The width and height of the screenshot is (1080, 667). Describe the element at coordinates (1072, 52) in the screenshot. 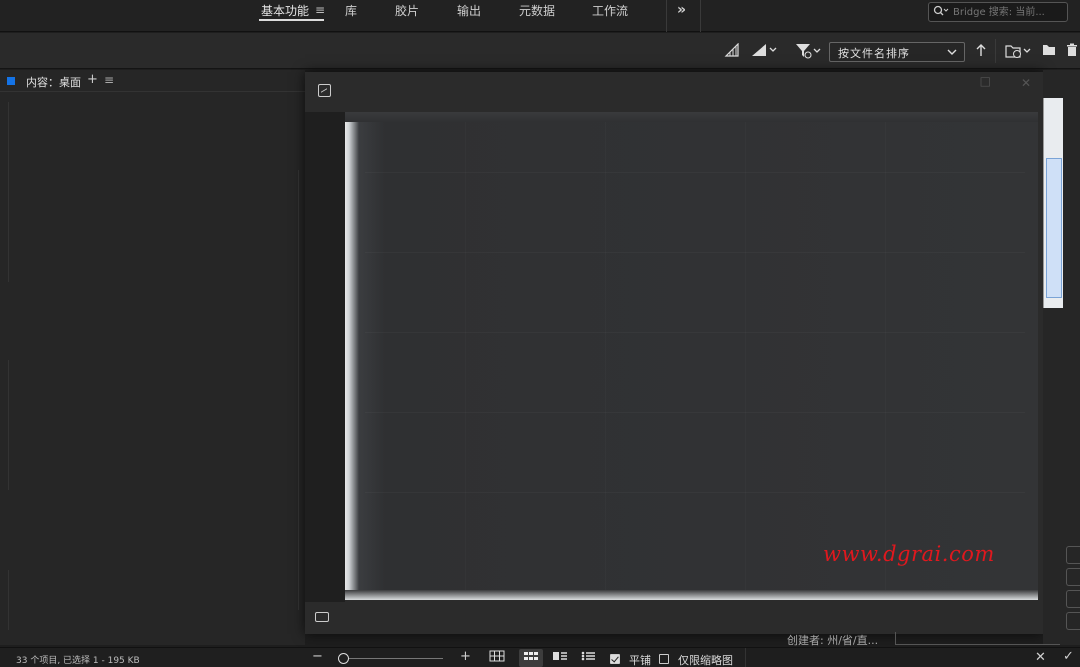

I see `trash-icon` at that location.